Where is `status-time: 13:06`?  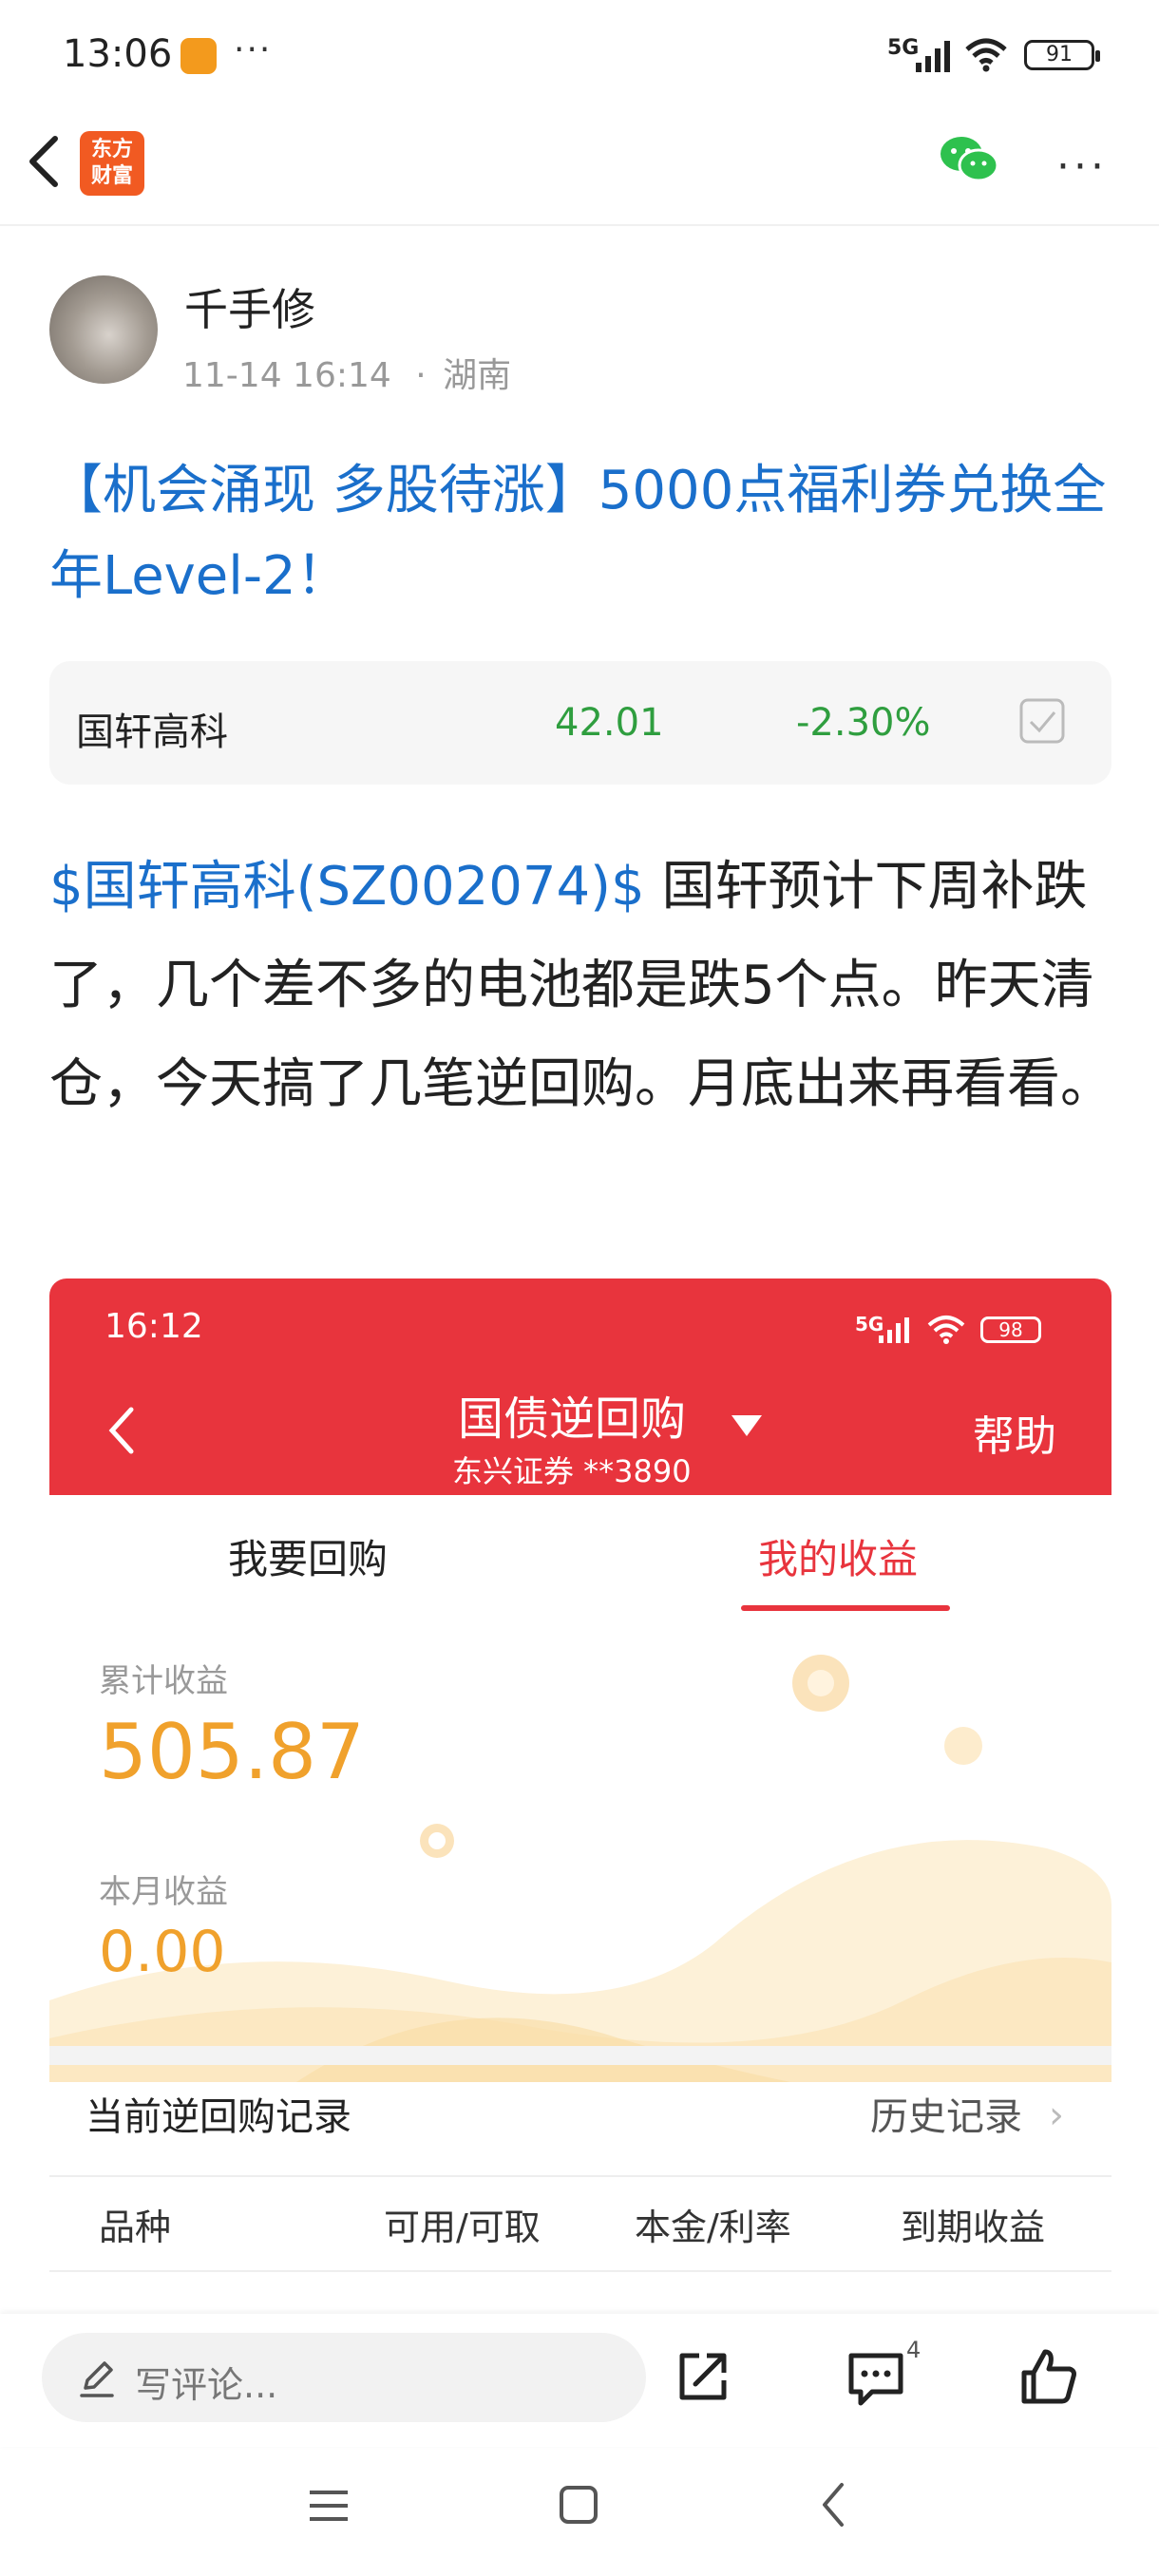
status-time: 13:06 is located at coordinates (118, 54).